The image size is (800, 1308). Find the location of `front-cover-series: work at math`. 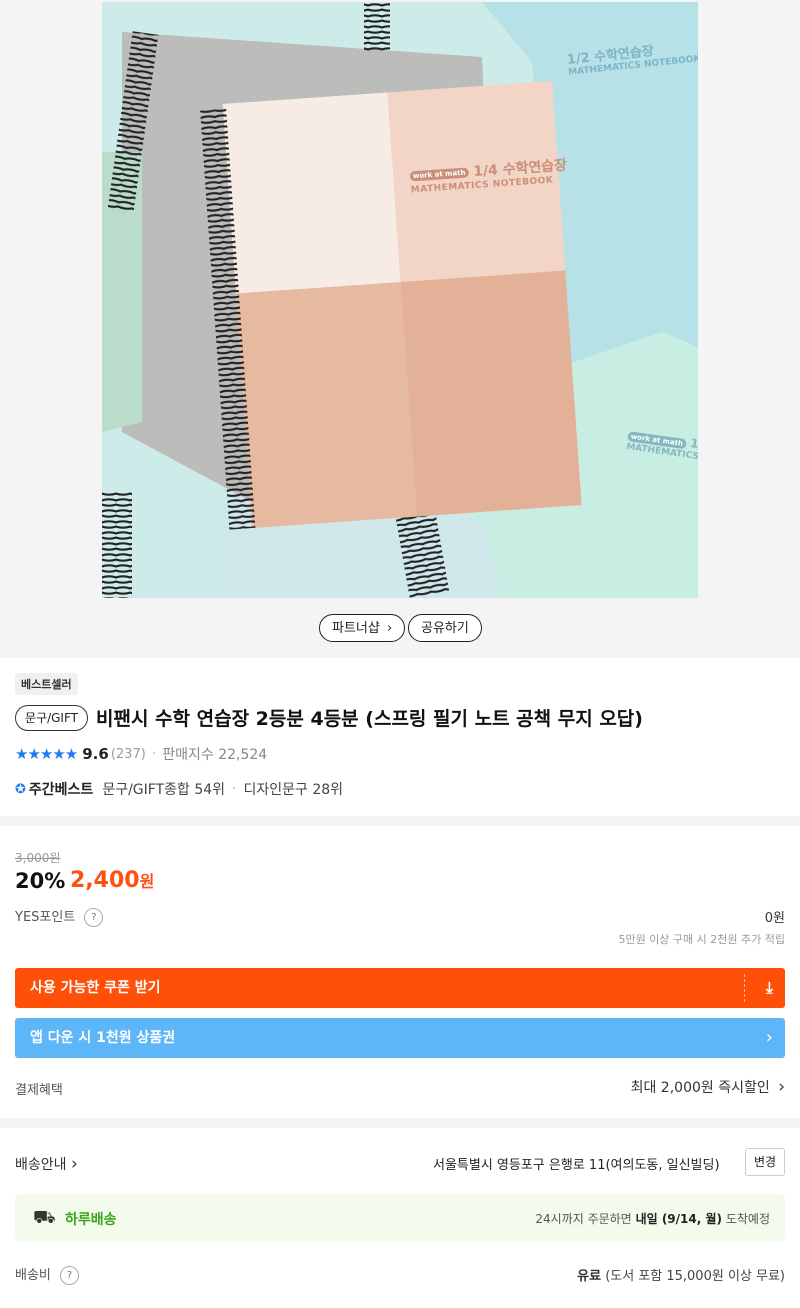

front-cover-series: work at math is located at coordinates (439, 174).